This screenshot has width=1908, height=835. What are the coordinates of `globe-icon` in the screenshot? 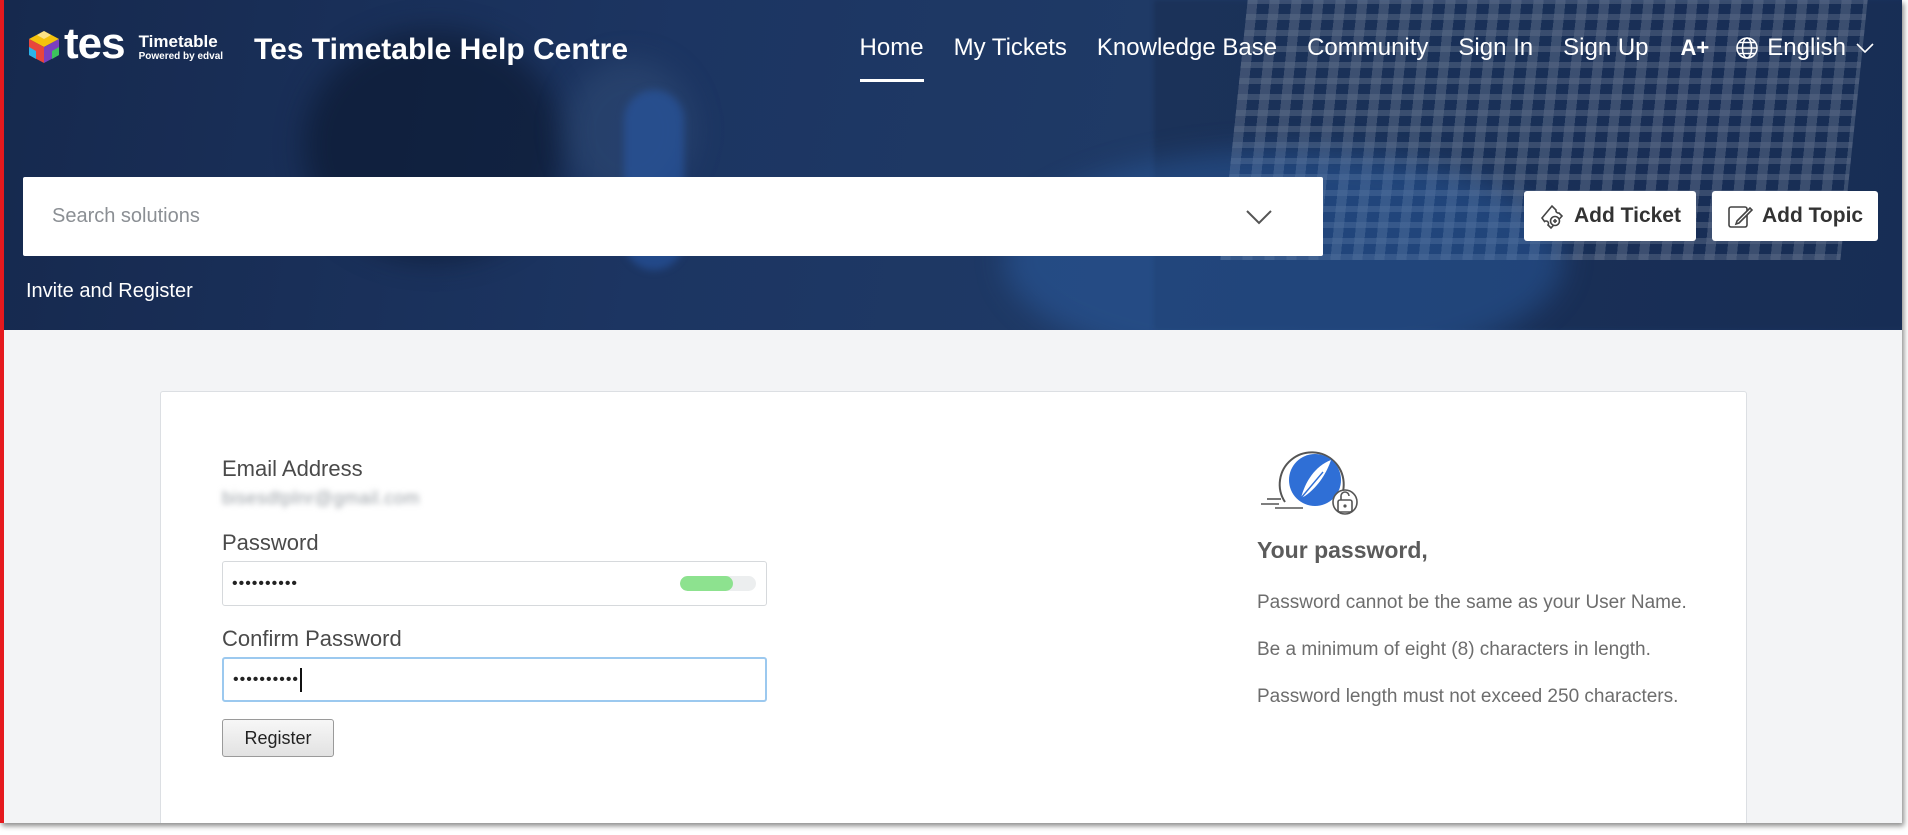 It's located at (1747, 48).